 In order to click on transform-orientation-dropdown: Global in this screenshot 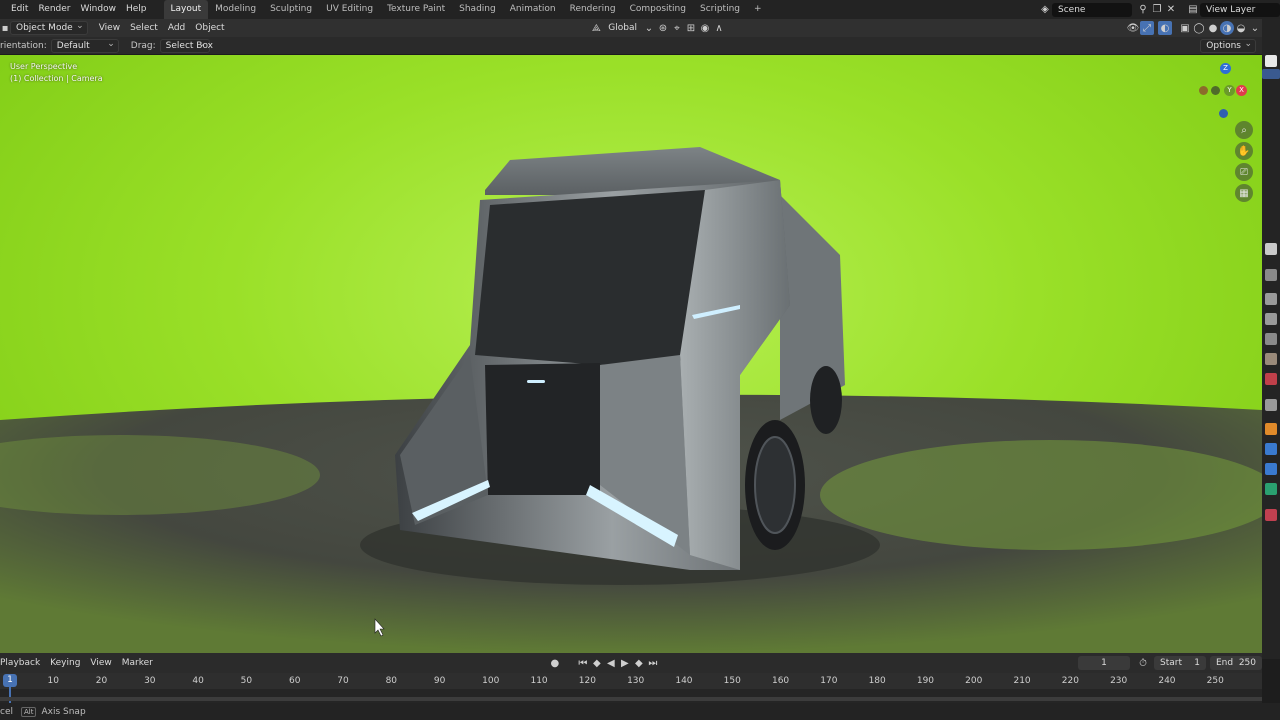, I will do `click(622, 28)`.